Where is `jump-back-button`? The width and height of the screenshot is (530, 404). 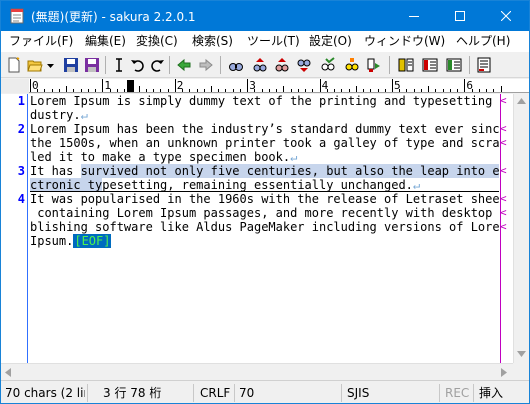 jump-back-button is located at coordinates (184, 65).